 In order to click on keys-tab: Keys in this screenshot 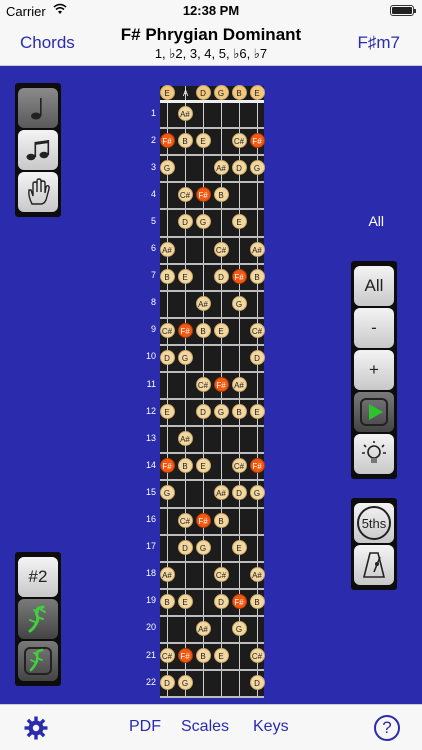, I will do `click(271, 727)`.